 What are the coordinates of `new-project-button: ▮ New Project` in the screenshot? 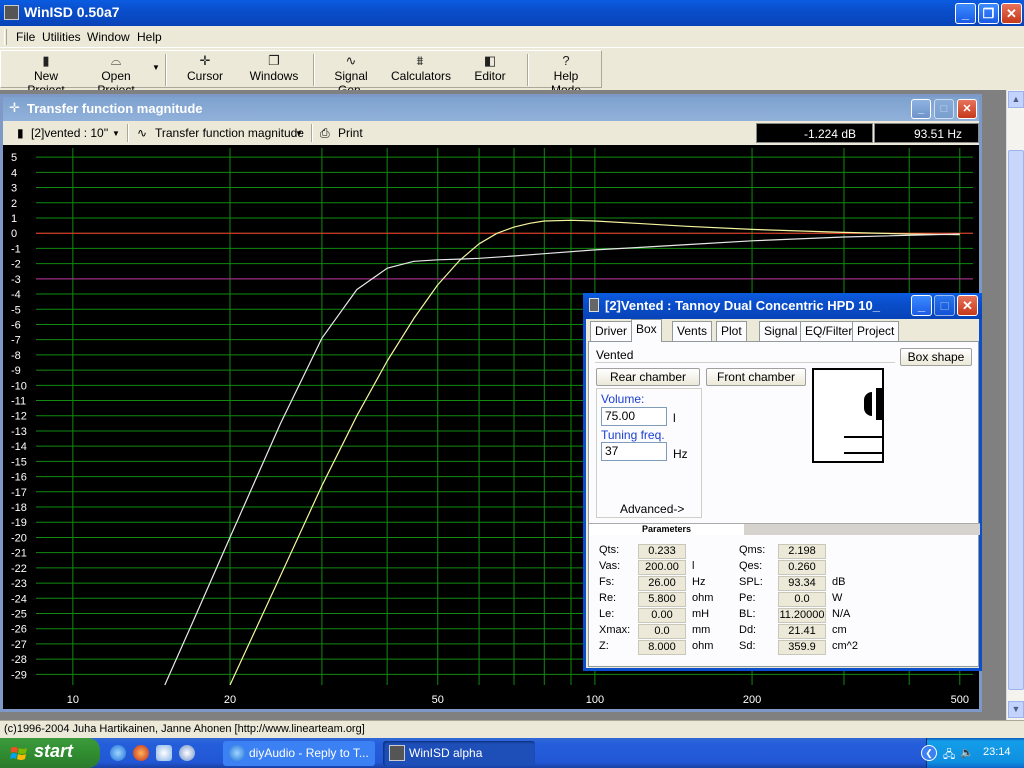 It's located at (46, 74).